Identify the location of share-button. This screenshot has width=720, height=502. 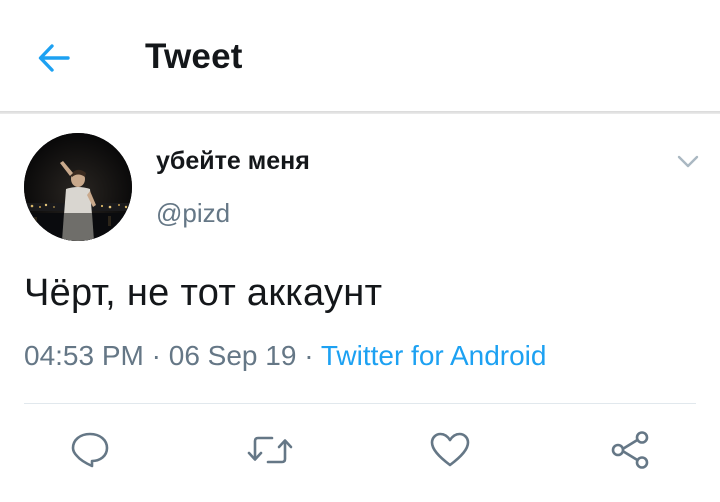
(630, 450).